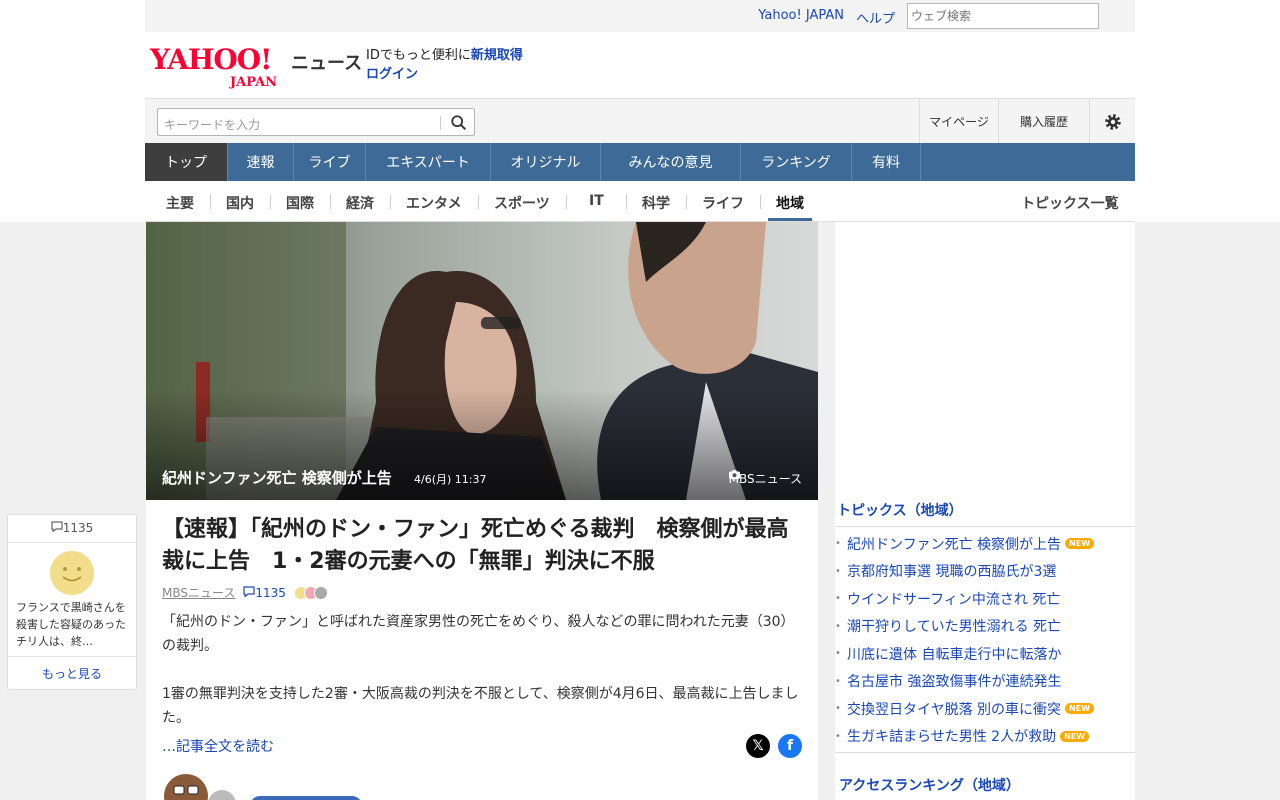 Image resolution: width=1280 pixels, height=800 pixels. What do you see at coordinates (774, 746) in the screenshot?
I see `share-buttons: 𝕏 f` at bounding box center [774, 746].